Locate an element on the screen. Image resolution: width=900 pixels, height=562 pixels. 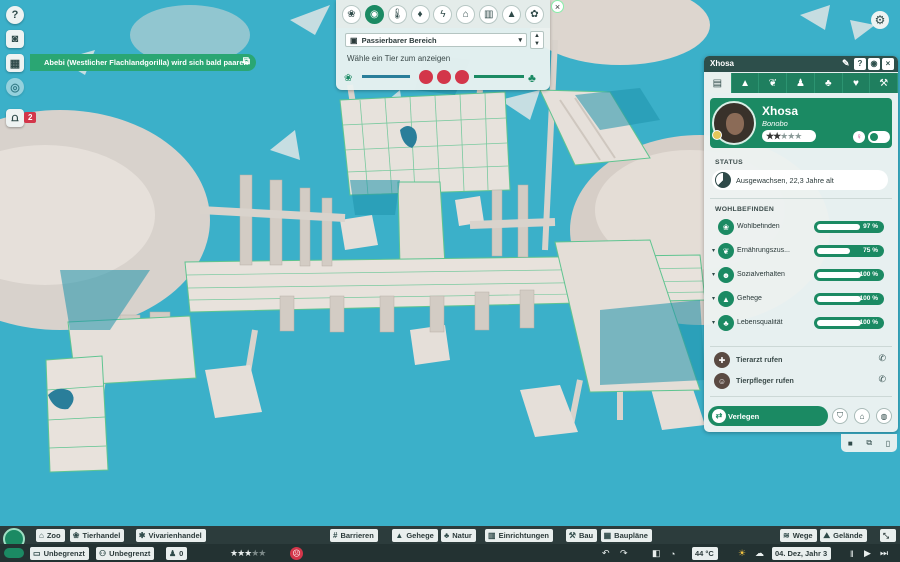
menu-wege-button: ≋ Wege is located at coordinates (798, 535).